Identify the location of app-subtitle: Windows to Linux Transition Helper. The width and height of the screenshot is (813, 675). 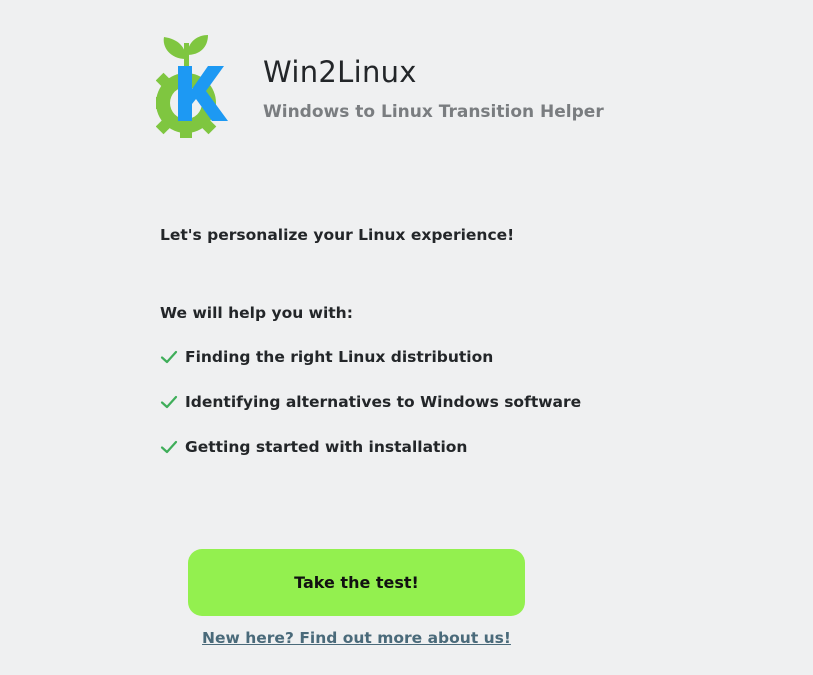
(433, 112).